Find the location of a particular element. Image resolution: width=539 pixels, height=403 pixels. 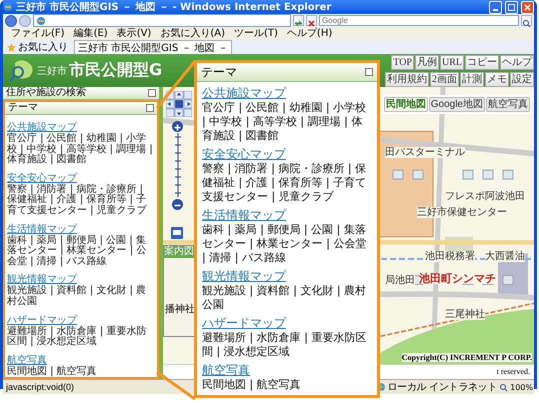

stop-icon is located at coordinates (311, 23).